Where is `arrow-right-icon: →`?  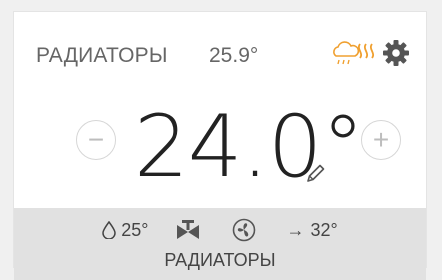 arrow-right-icon: → is located at coordinates (295, 229).